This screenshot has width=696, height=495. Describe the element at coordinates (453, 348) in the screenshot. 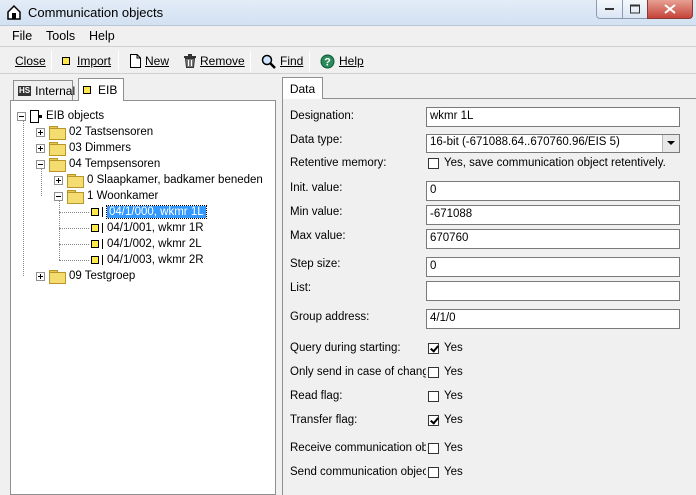

I see `query-text: Yes` at that location.